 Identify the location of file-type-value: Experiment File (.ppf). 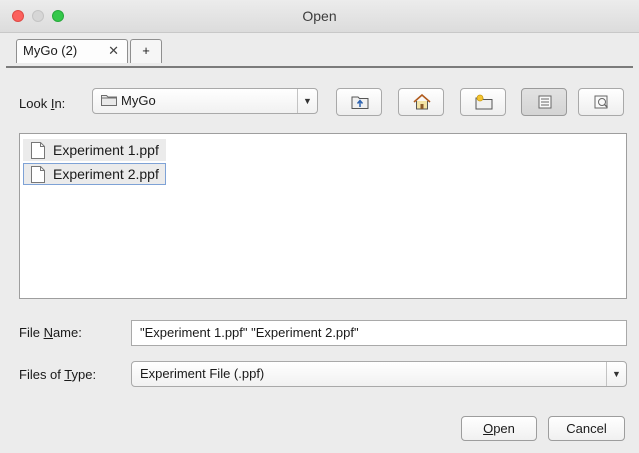
(202, 373).